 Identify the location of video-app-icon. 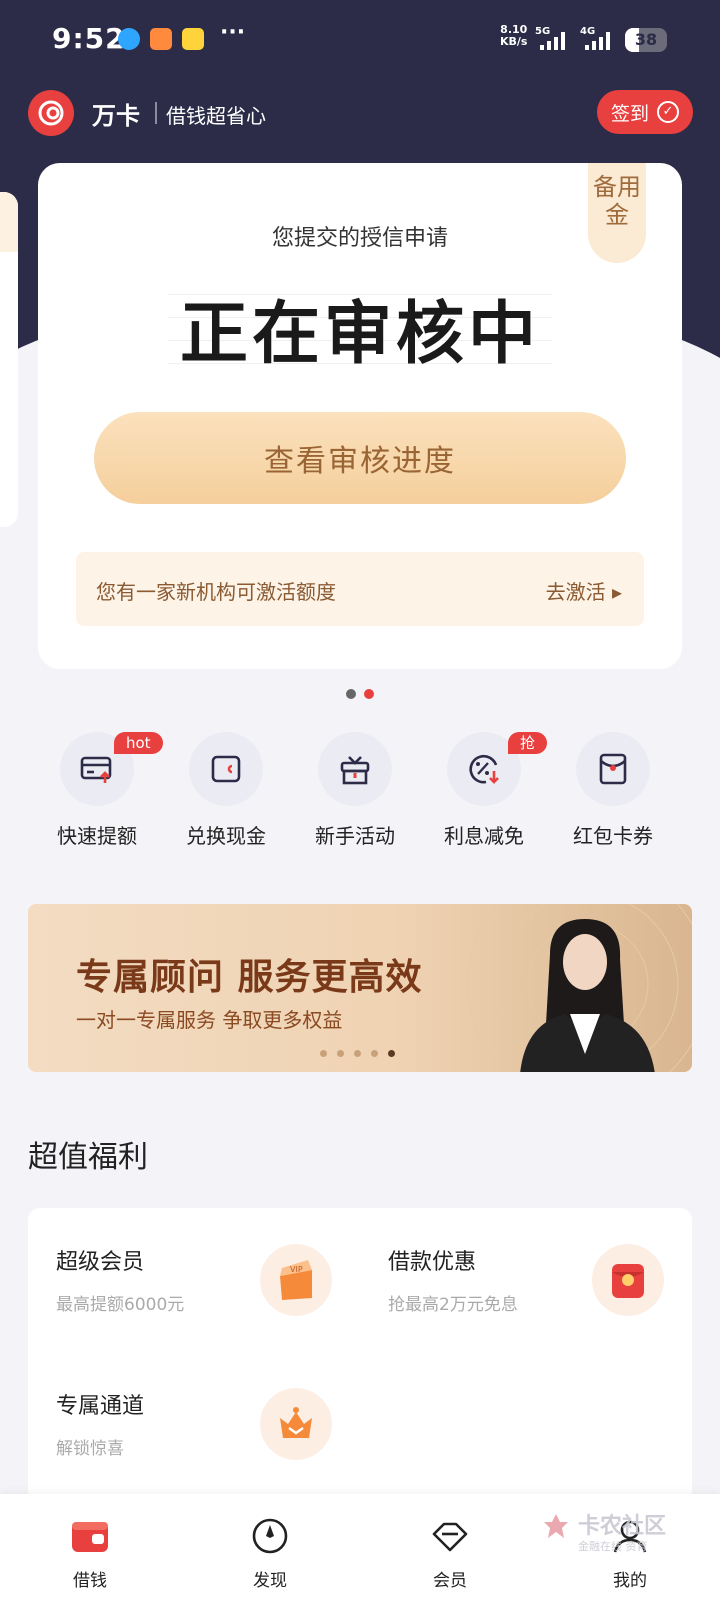
(161, 39).